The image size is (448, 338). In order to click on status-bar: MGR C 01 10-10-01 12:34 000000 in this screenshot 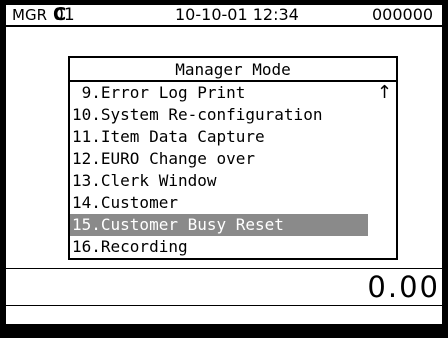, I will do `click(224, 16)`.